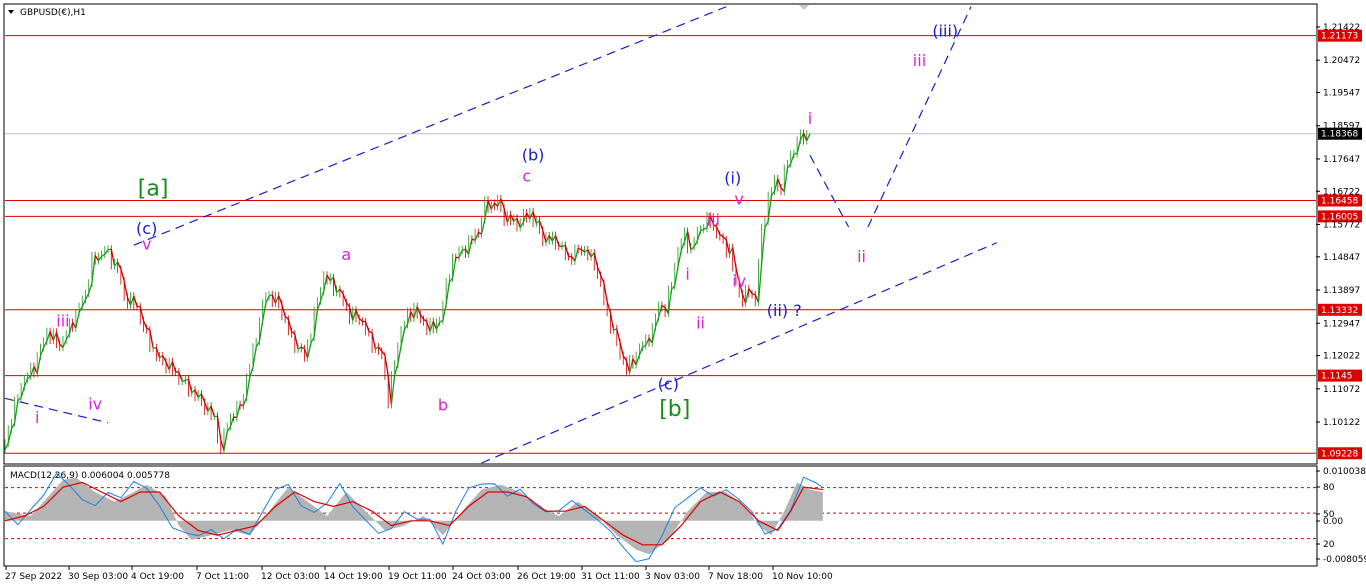 Image resolution: width=1366 pixels, height=588 pixels. Describe the element at coordinates (62, 321) in the screenshot. I see `wave-label-9: iii` at that location.